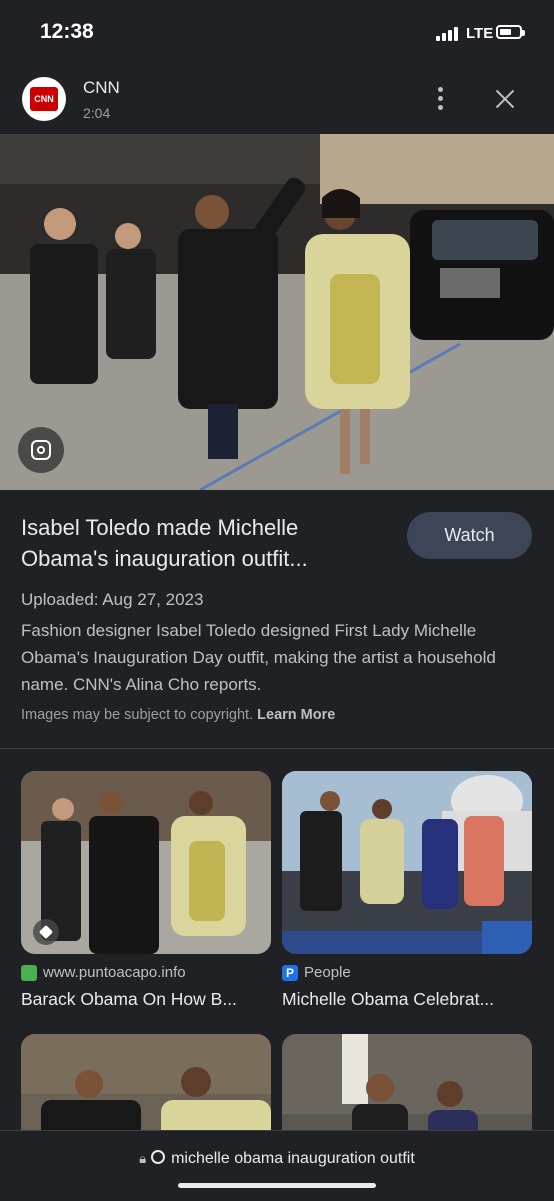 The width and height of the screenshot is (554, 1201). Describe the element at coordinates (114, 972) in the screenshot. I see `result-site: www.puntoacapo.info` at that location.